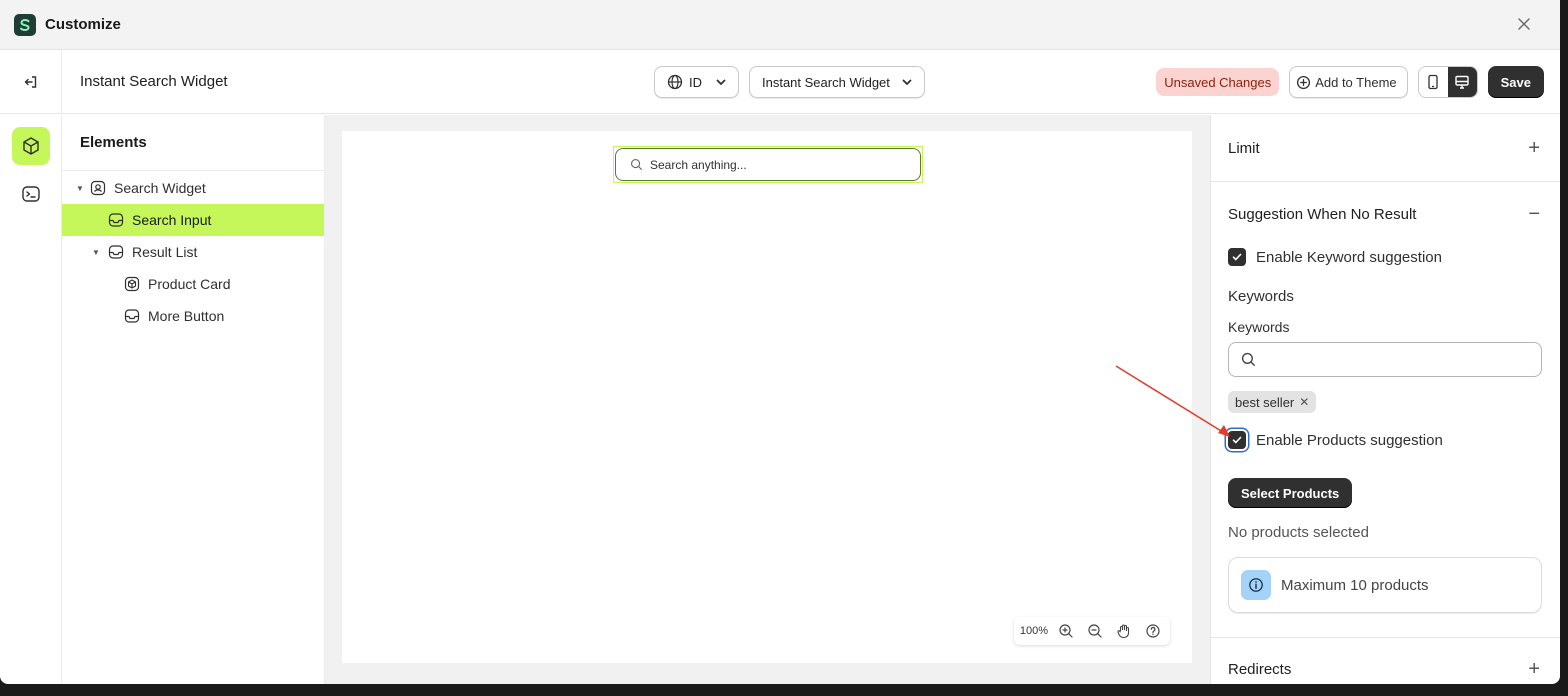 Image resolution: width=1568 pixels, height=696 pixels. I want to click on code-rail-button, so click(31, 194).